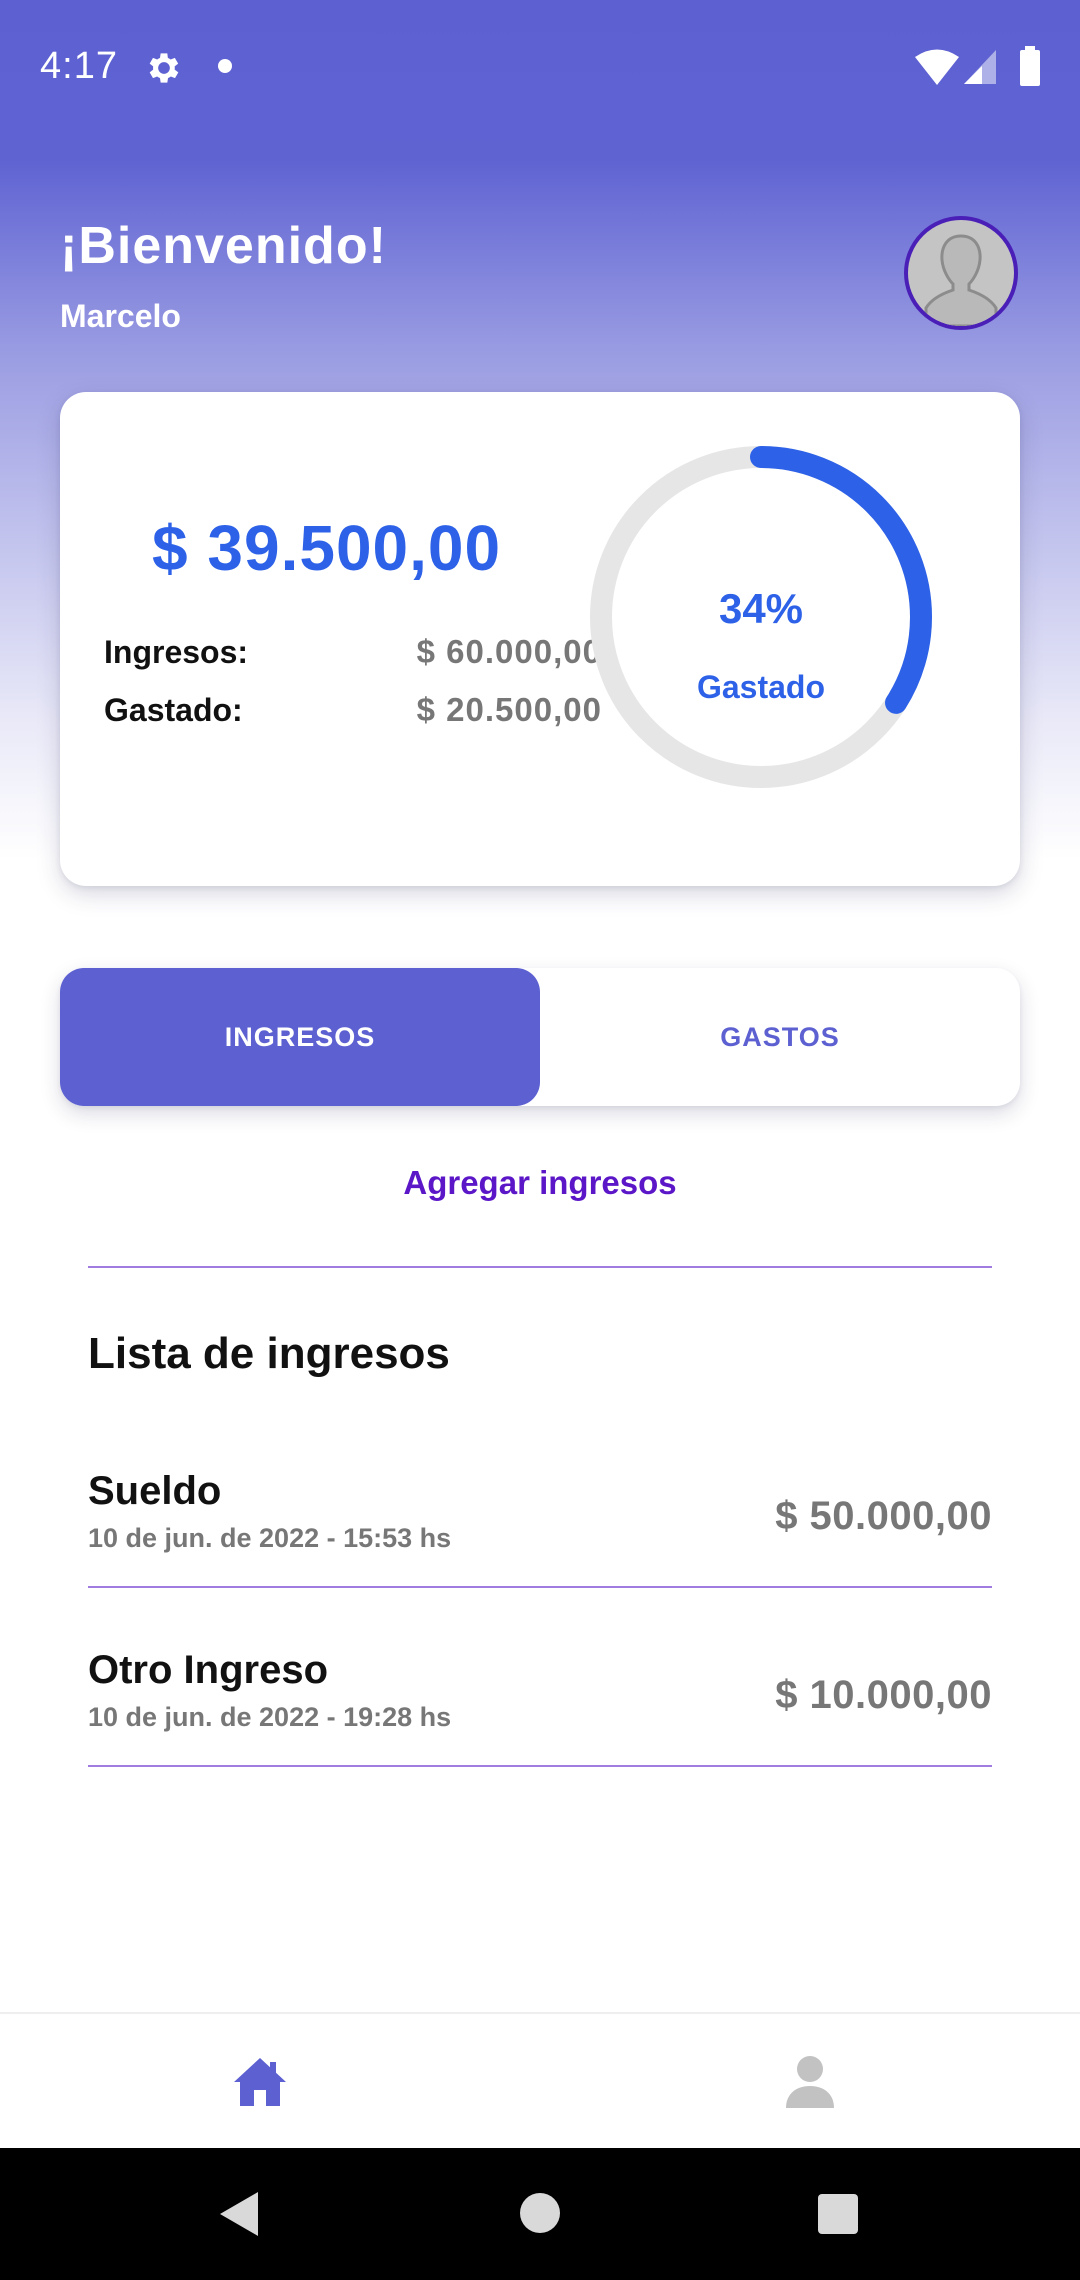 This screenshot has width=1080, height=2280. Describe the element at coordinates (761, 608) in the screenshot. I see `progress-percent: 34%` at that location.